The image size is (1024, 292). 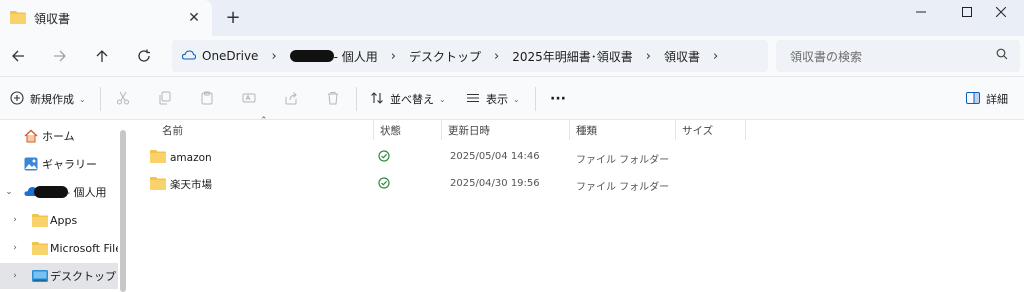 What do you see at coordinates (123, 98) in the screenshot?
I see `cut-icon` at bounding box center [123, 98].